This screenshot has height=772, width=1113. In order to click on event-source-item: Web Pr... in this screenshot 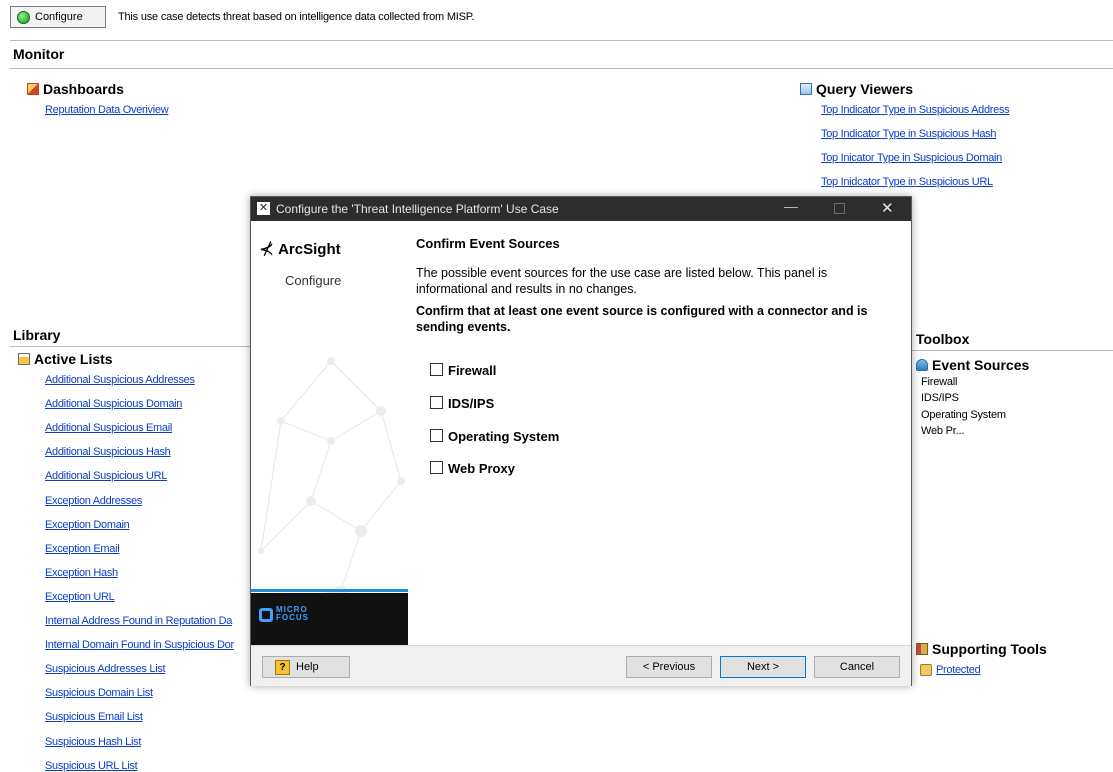, I will do `click(943, 431)`.